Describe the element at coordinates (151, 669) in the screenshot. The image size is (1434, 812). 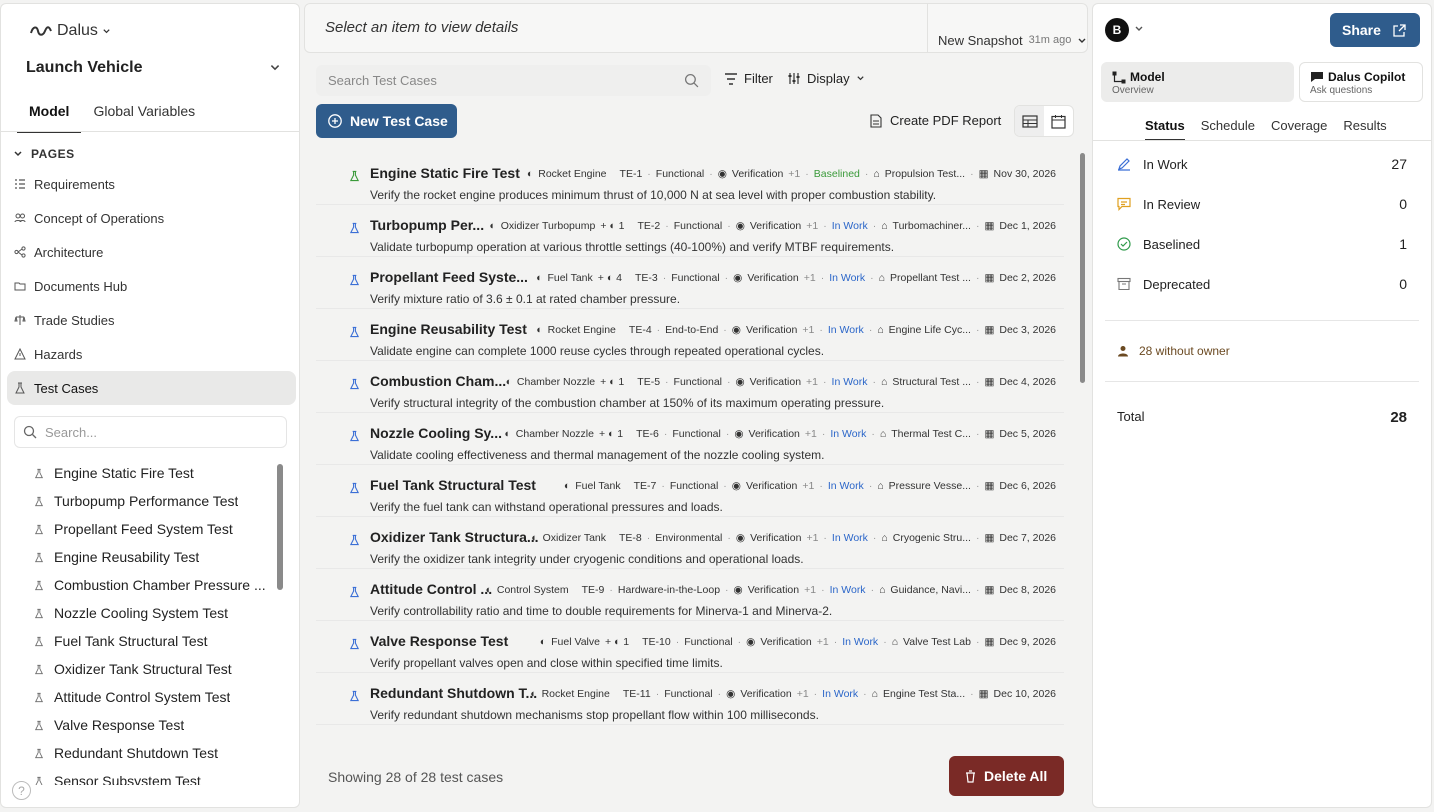
I see `tree-item: Oxidizer Tank Structural Test` at that location.